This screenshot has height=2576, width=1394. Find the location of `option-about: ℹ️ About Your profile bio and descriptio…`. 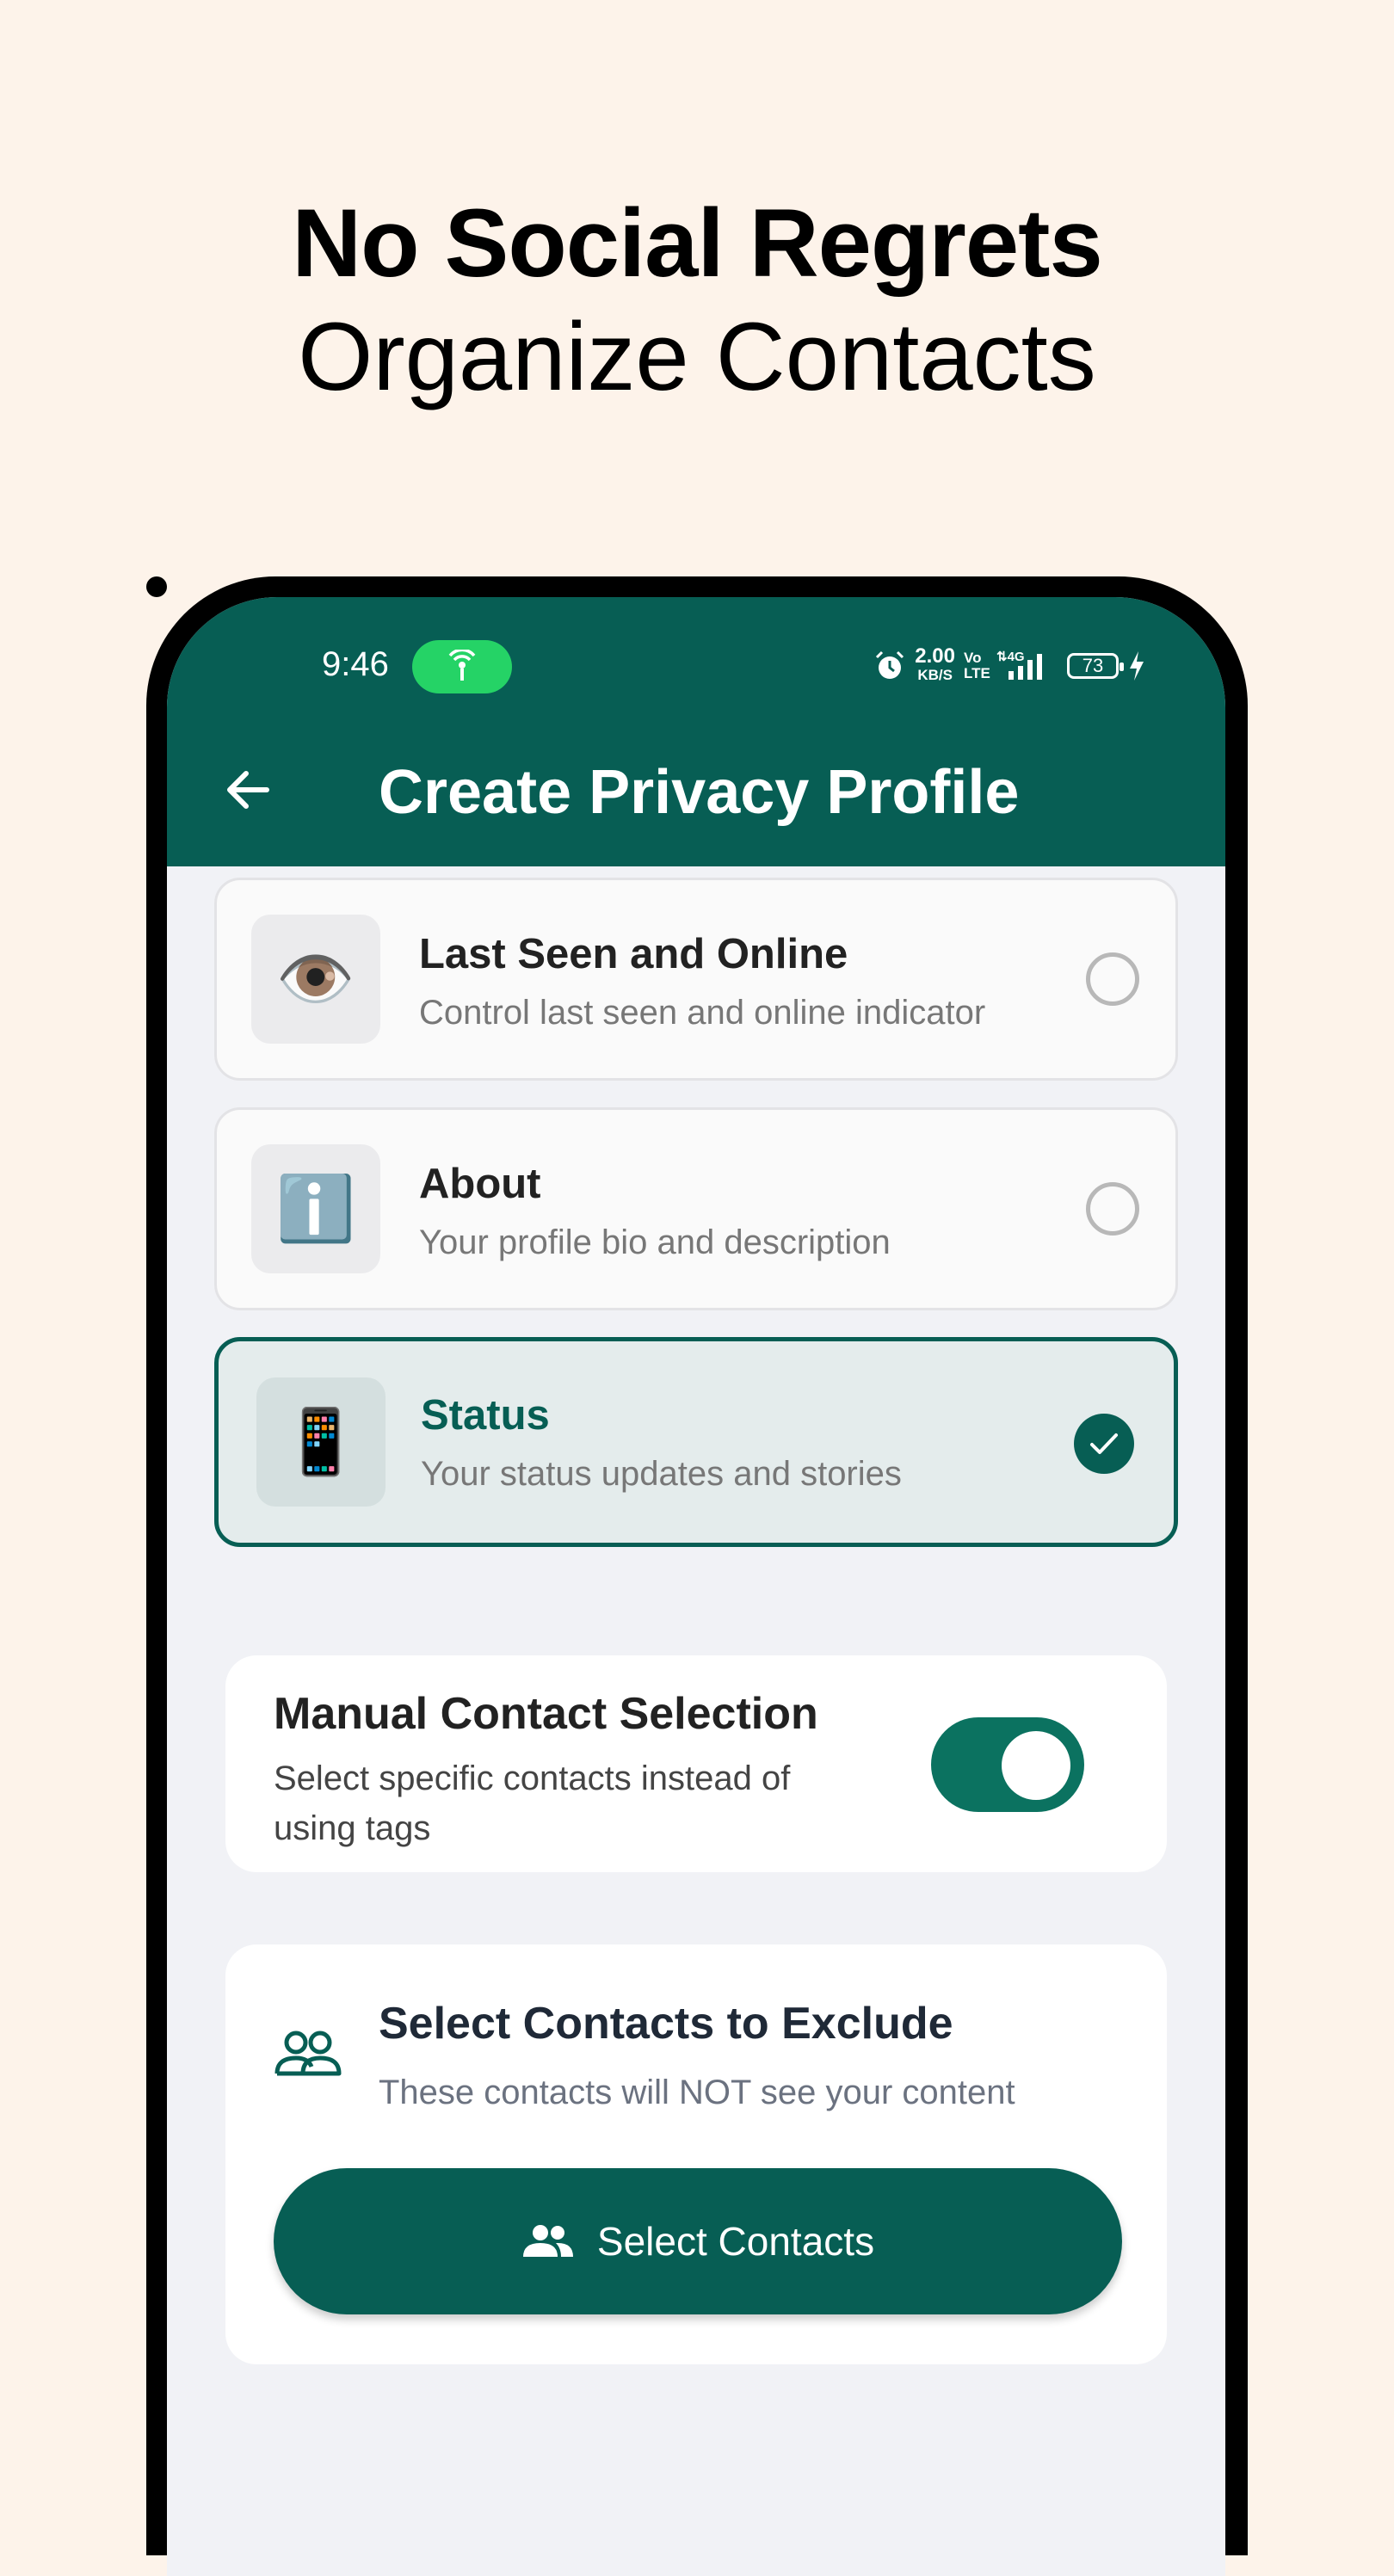

option-about: ℹ️ About Your profile bio and descriptio… is located at coordinates (696, 1208).